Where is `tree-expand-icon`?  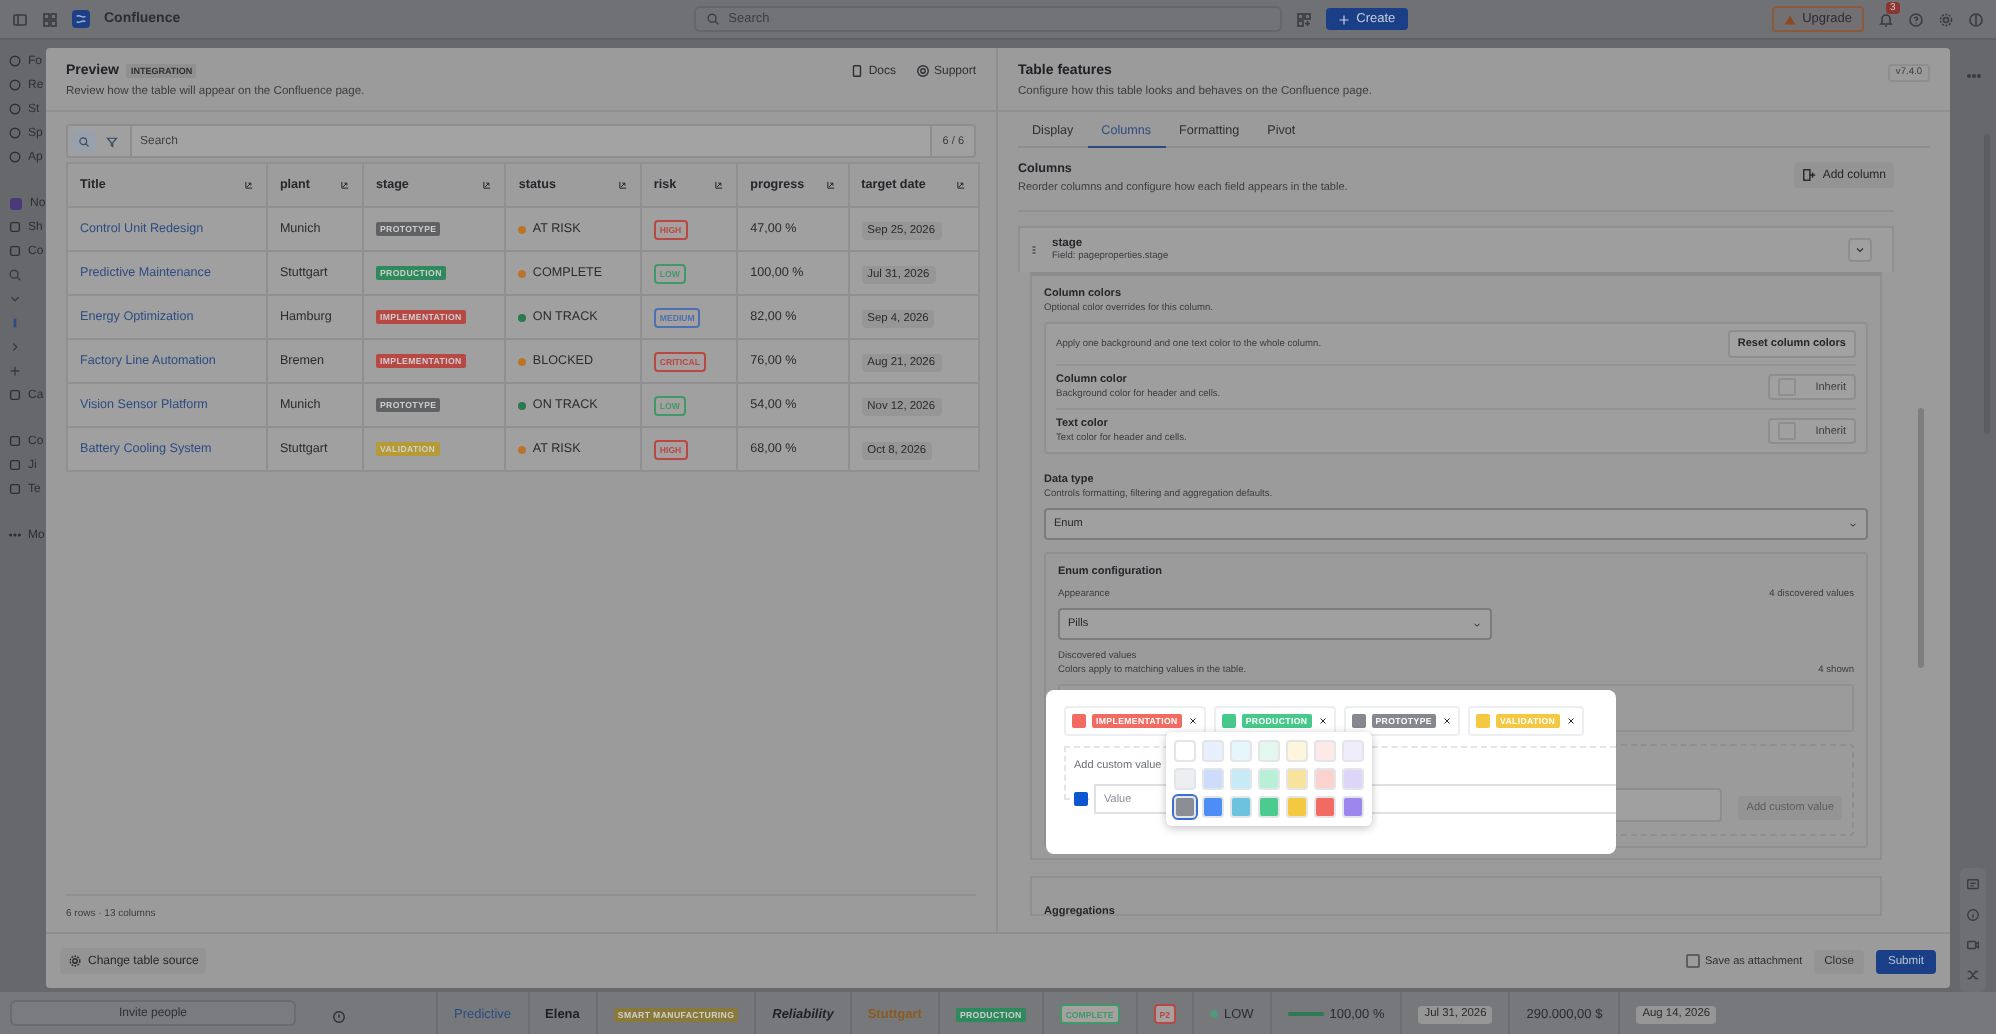 tree-expand-icon is located at coordinates (15, 299).